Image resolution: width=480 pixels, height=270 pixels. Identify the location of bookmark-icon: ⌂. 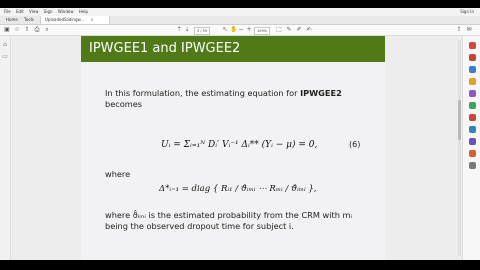
(5, 45).